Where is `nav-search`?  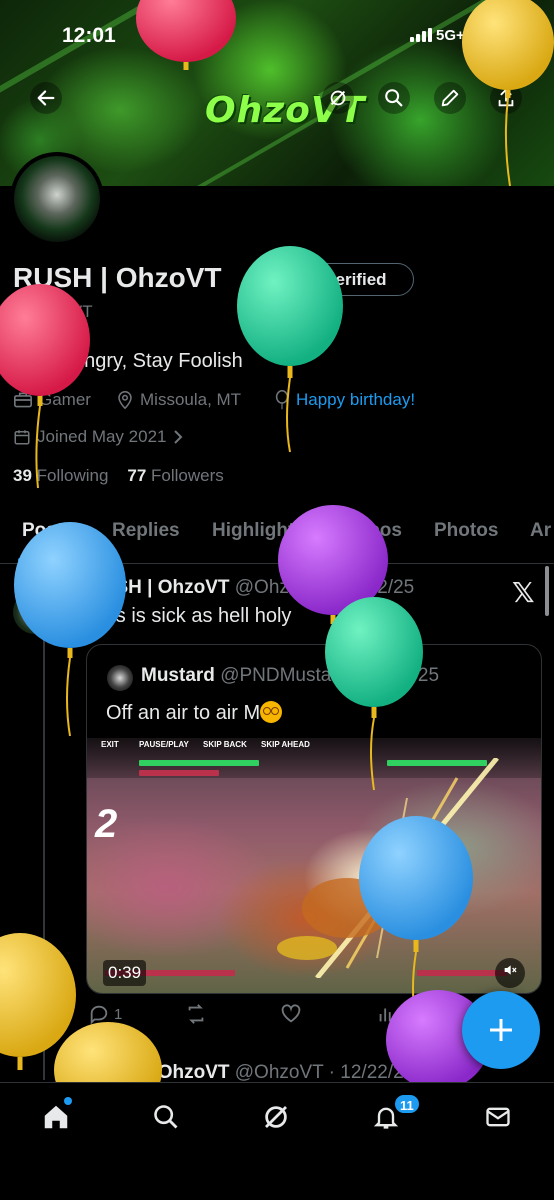
nav-search is located at coordinates (166, 1117).